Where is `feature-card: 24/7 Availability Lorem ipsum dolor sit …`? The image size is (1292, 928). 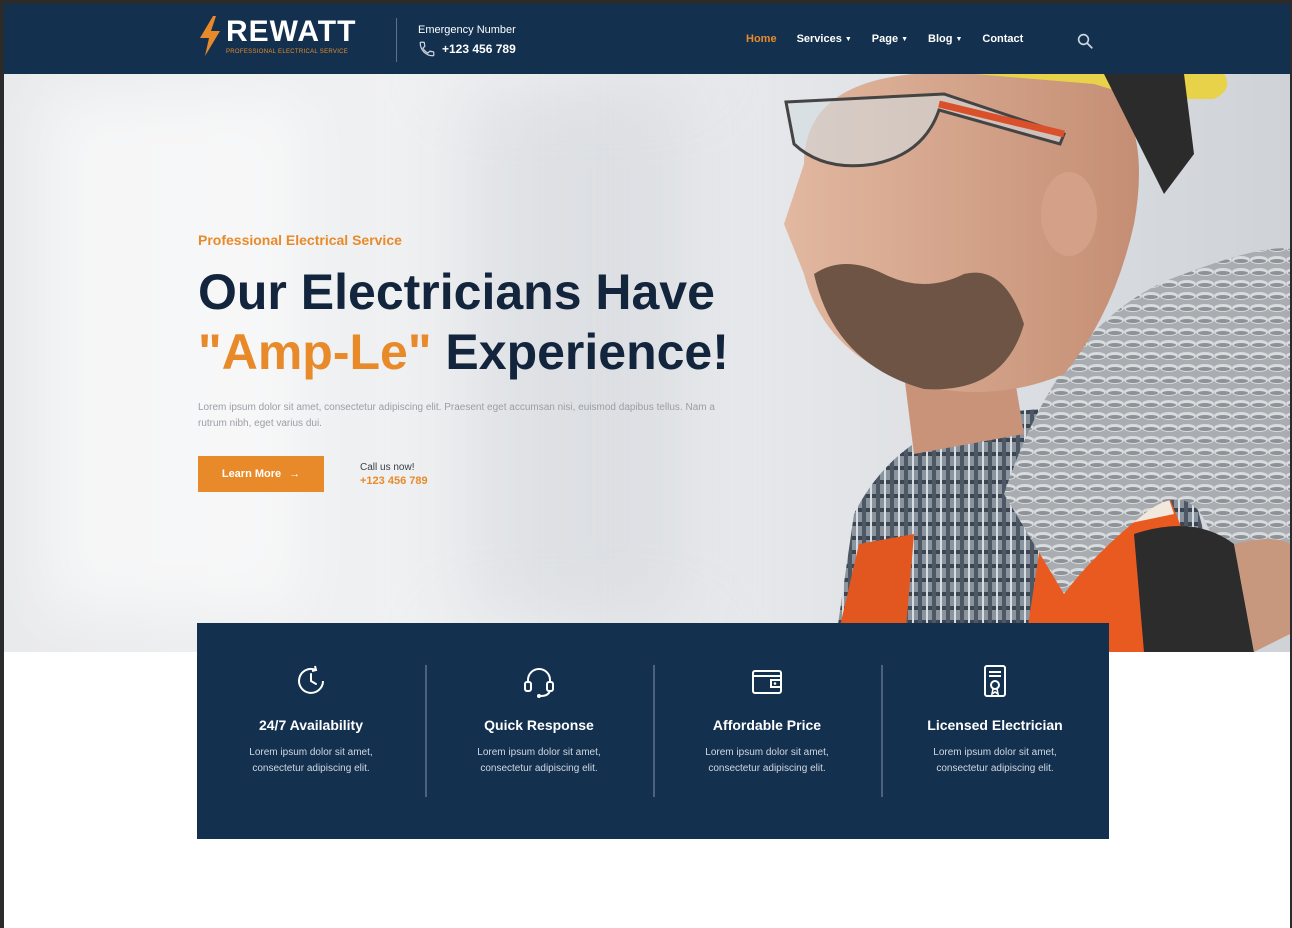
feature-card: 24/7 Availability Lorem ipsum dolor sit … is located at coordinates (311, 731).